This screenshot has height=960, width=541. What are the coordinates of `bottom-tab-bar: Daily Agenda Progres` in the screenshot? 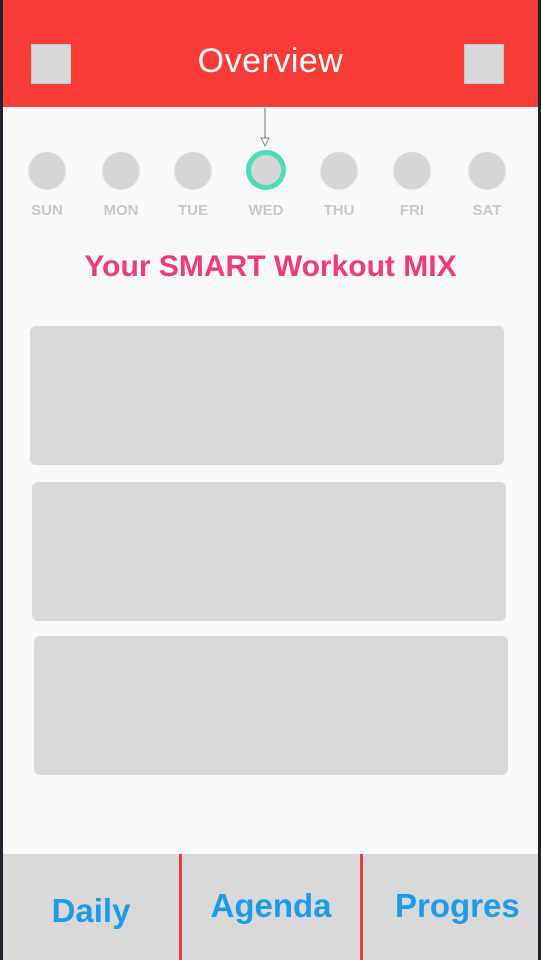 It's located at (270, 907).